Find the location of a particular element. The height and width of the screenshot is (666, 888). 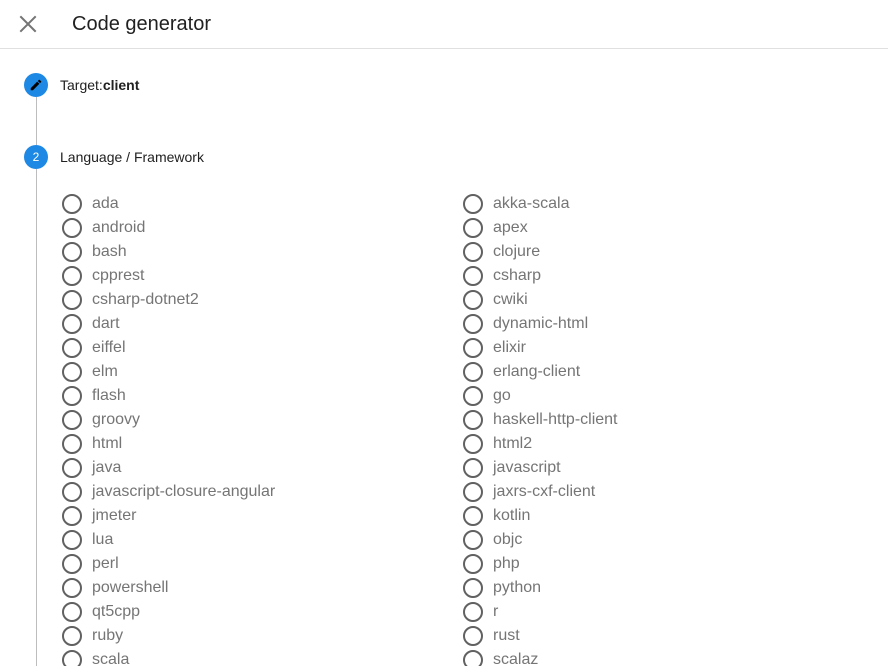

language-option-javascript-closure-angular: javascript-closure-angular is located at coordinates (167, 492).